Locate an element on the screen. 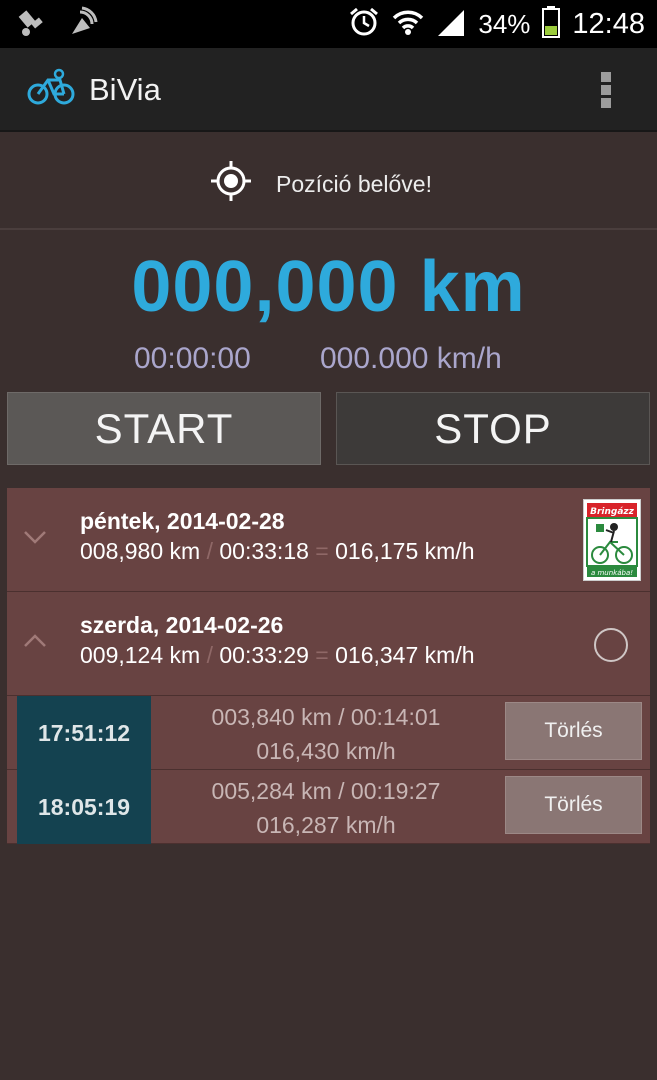 This screenshot has height=1080, width=657. stop-button: STOP is located at coordinates (493, 428).